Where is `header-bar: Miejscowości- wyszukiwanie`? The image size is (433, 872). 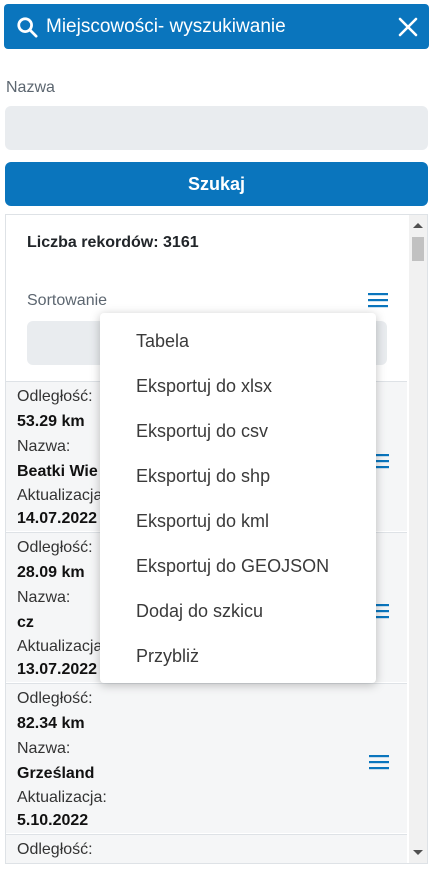
header-bar: Miejscowości- wyszukiwanie is located at coordinates (216, 26).